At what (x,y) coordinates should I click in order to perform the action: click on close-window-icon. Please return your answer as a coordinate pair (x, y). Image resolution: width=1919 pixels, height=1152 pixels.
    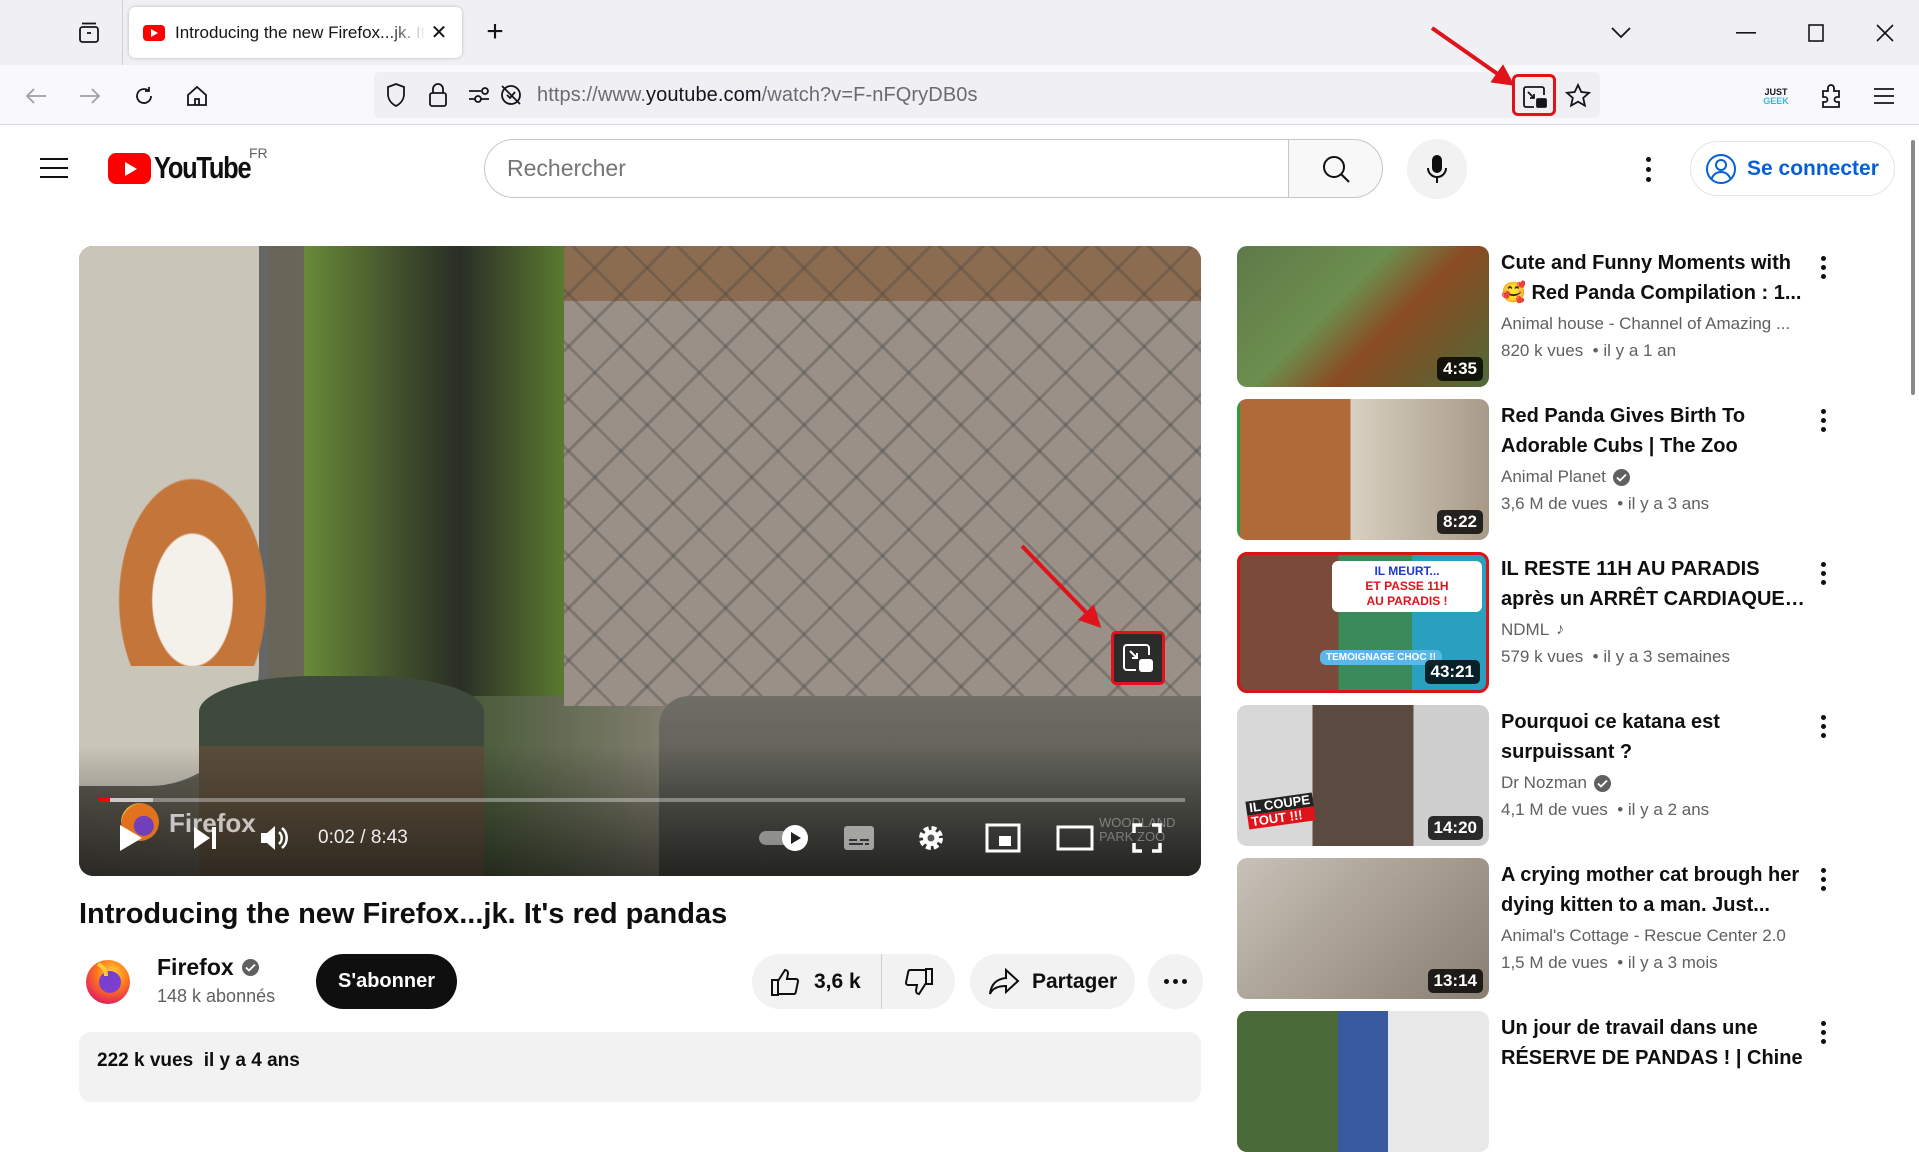
    Looking at the image, I should click on (1885, 33).